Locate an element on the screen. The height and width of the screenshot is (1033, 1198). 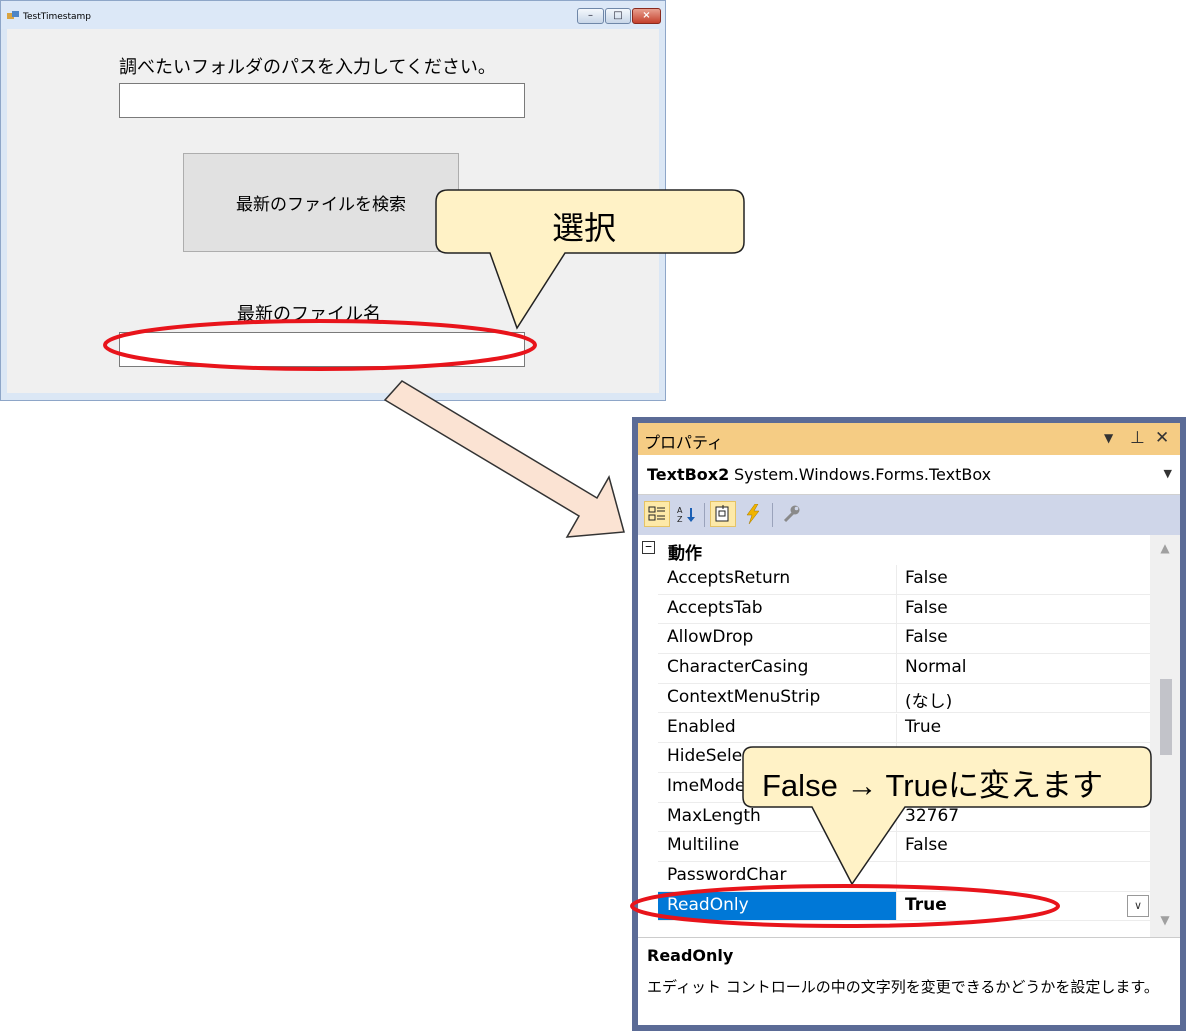
change-callout-text: False → Trueに変えます is located at coordinates (933, 785).